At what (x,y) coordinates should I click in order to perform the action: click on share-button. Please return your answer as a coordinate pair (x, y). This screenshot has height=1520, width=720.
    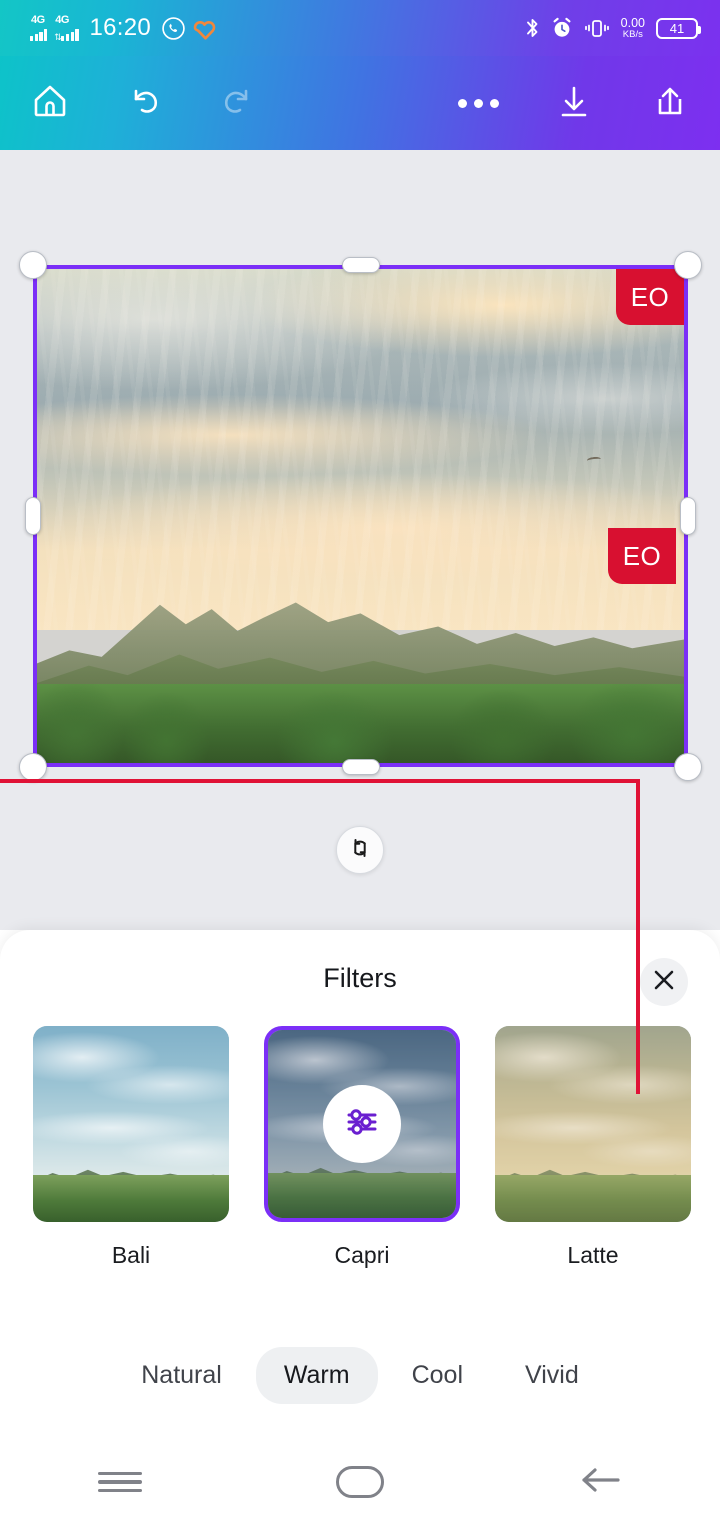
    Looking at the image, I should click on (670, 103).